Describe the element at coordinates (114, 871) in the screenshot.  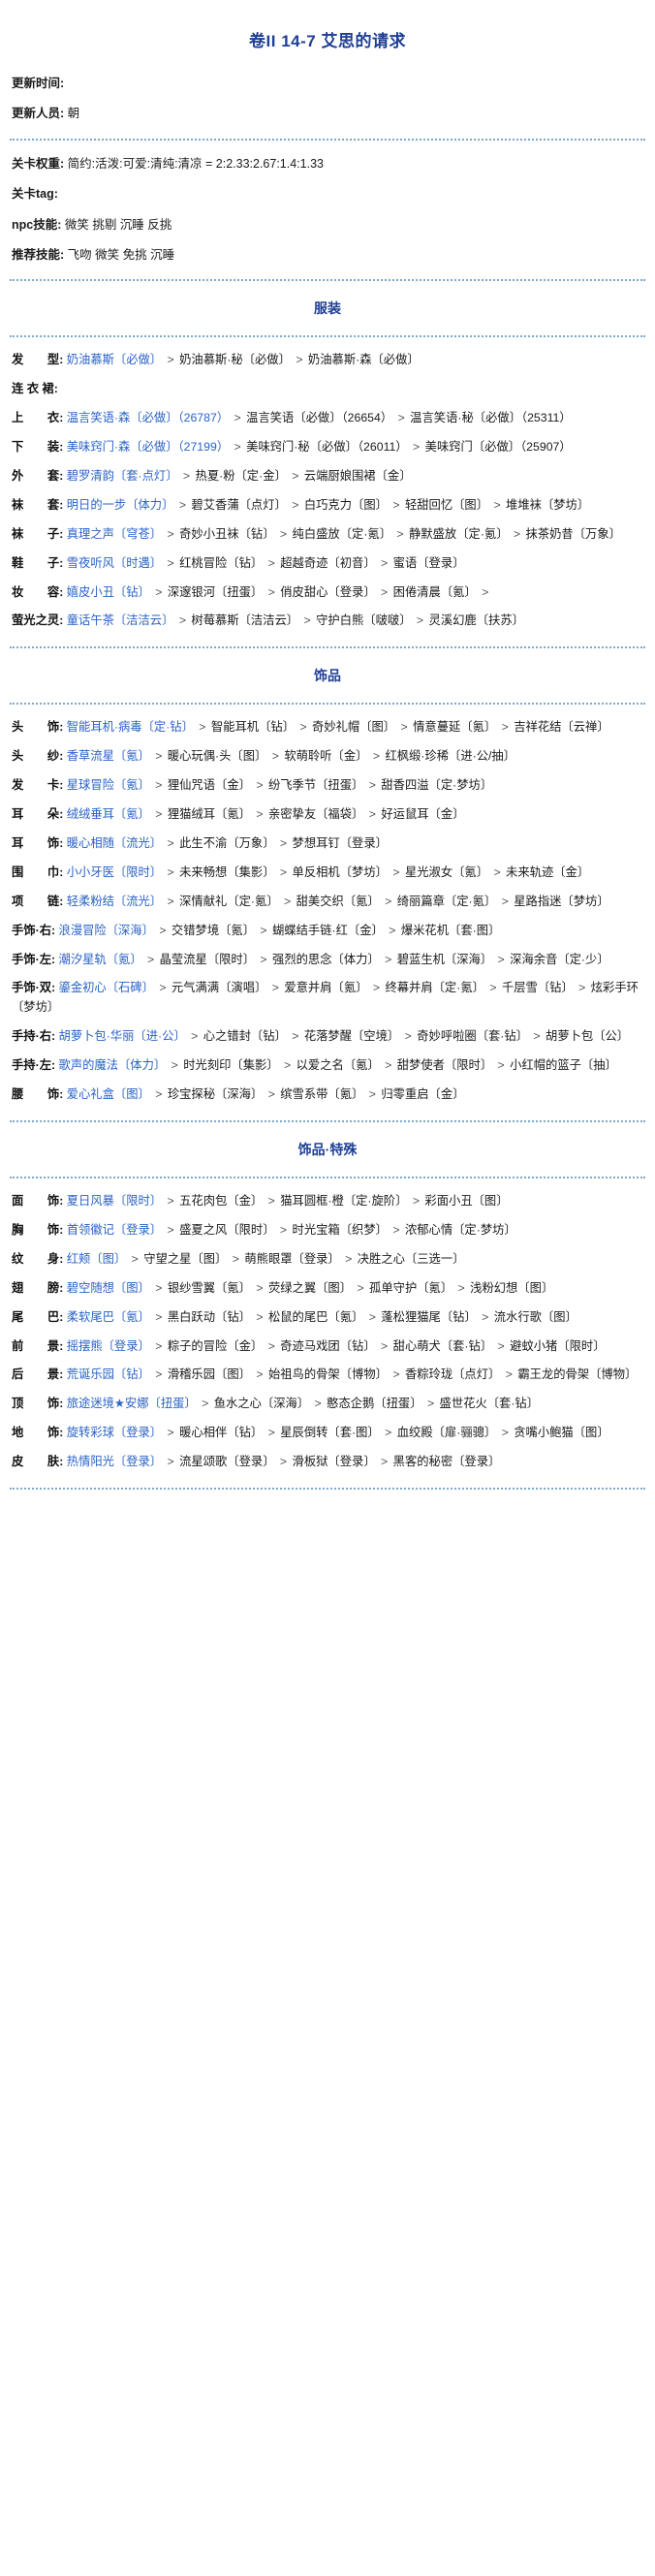
I see `item-primary: 小小牙医〔限时〕` at that location.